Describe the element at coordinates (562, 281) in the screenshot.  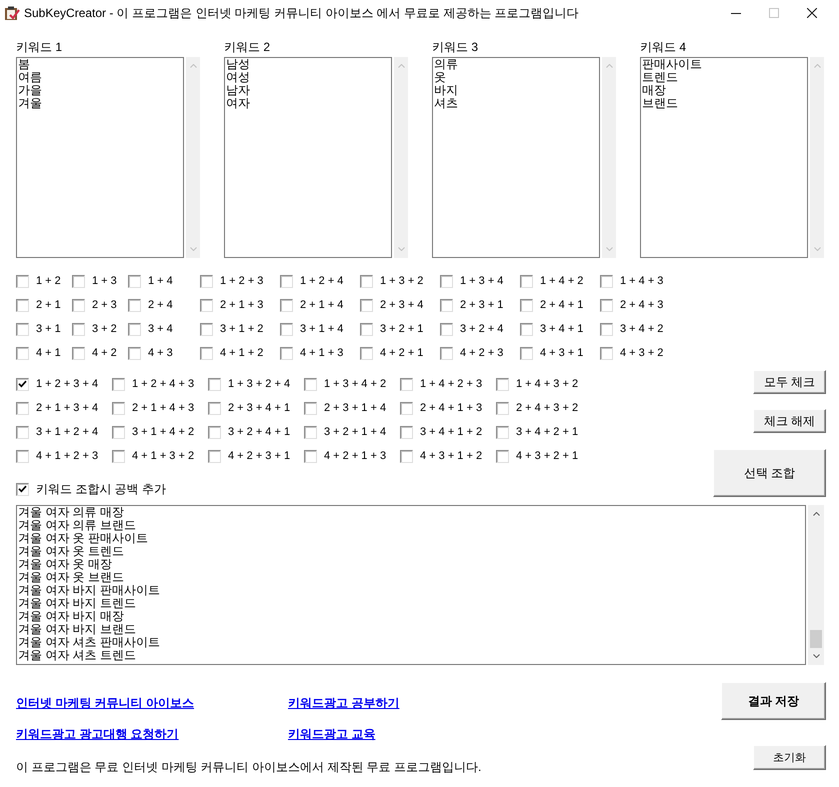
I see `checkbox-label: 1 + 4 + 2` at that location.